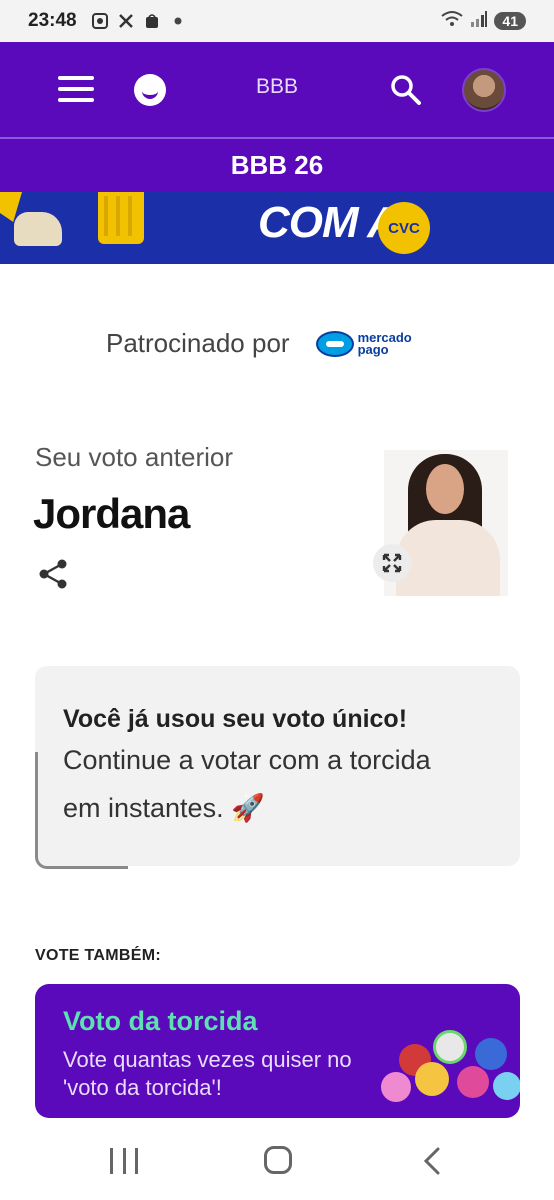  Describe the element at coordinates (479, 21) in the screenshot. I see `signal-icon` at that location.